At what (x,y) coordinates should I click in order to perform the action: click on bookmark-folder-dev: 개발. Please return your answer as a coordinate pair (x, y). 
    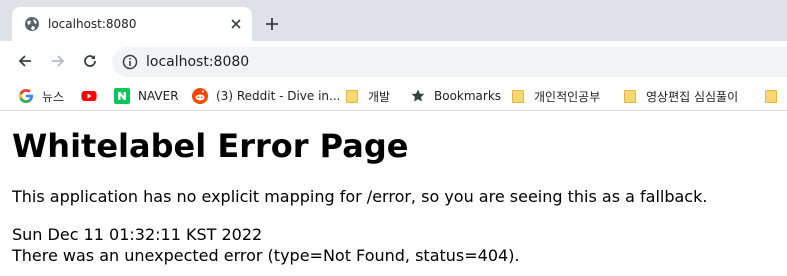
    Looking at the image, I should click on (368, 96).